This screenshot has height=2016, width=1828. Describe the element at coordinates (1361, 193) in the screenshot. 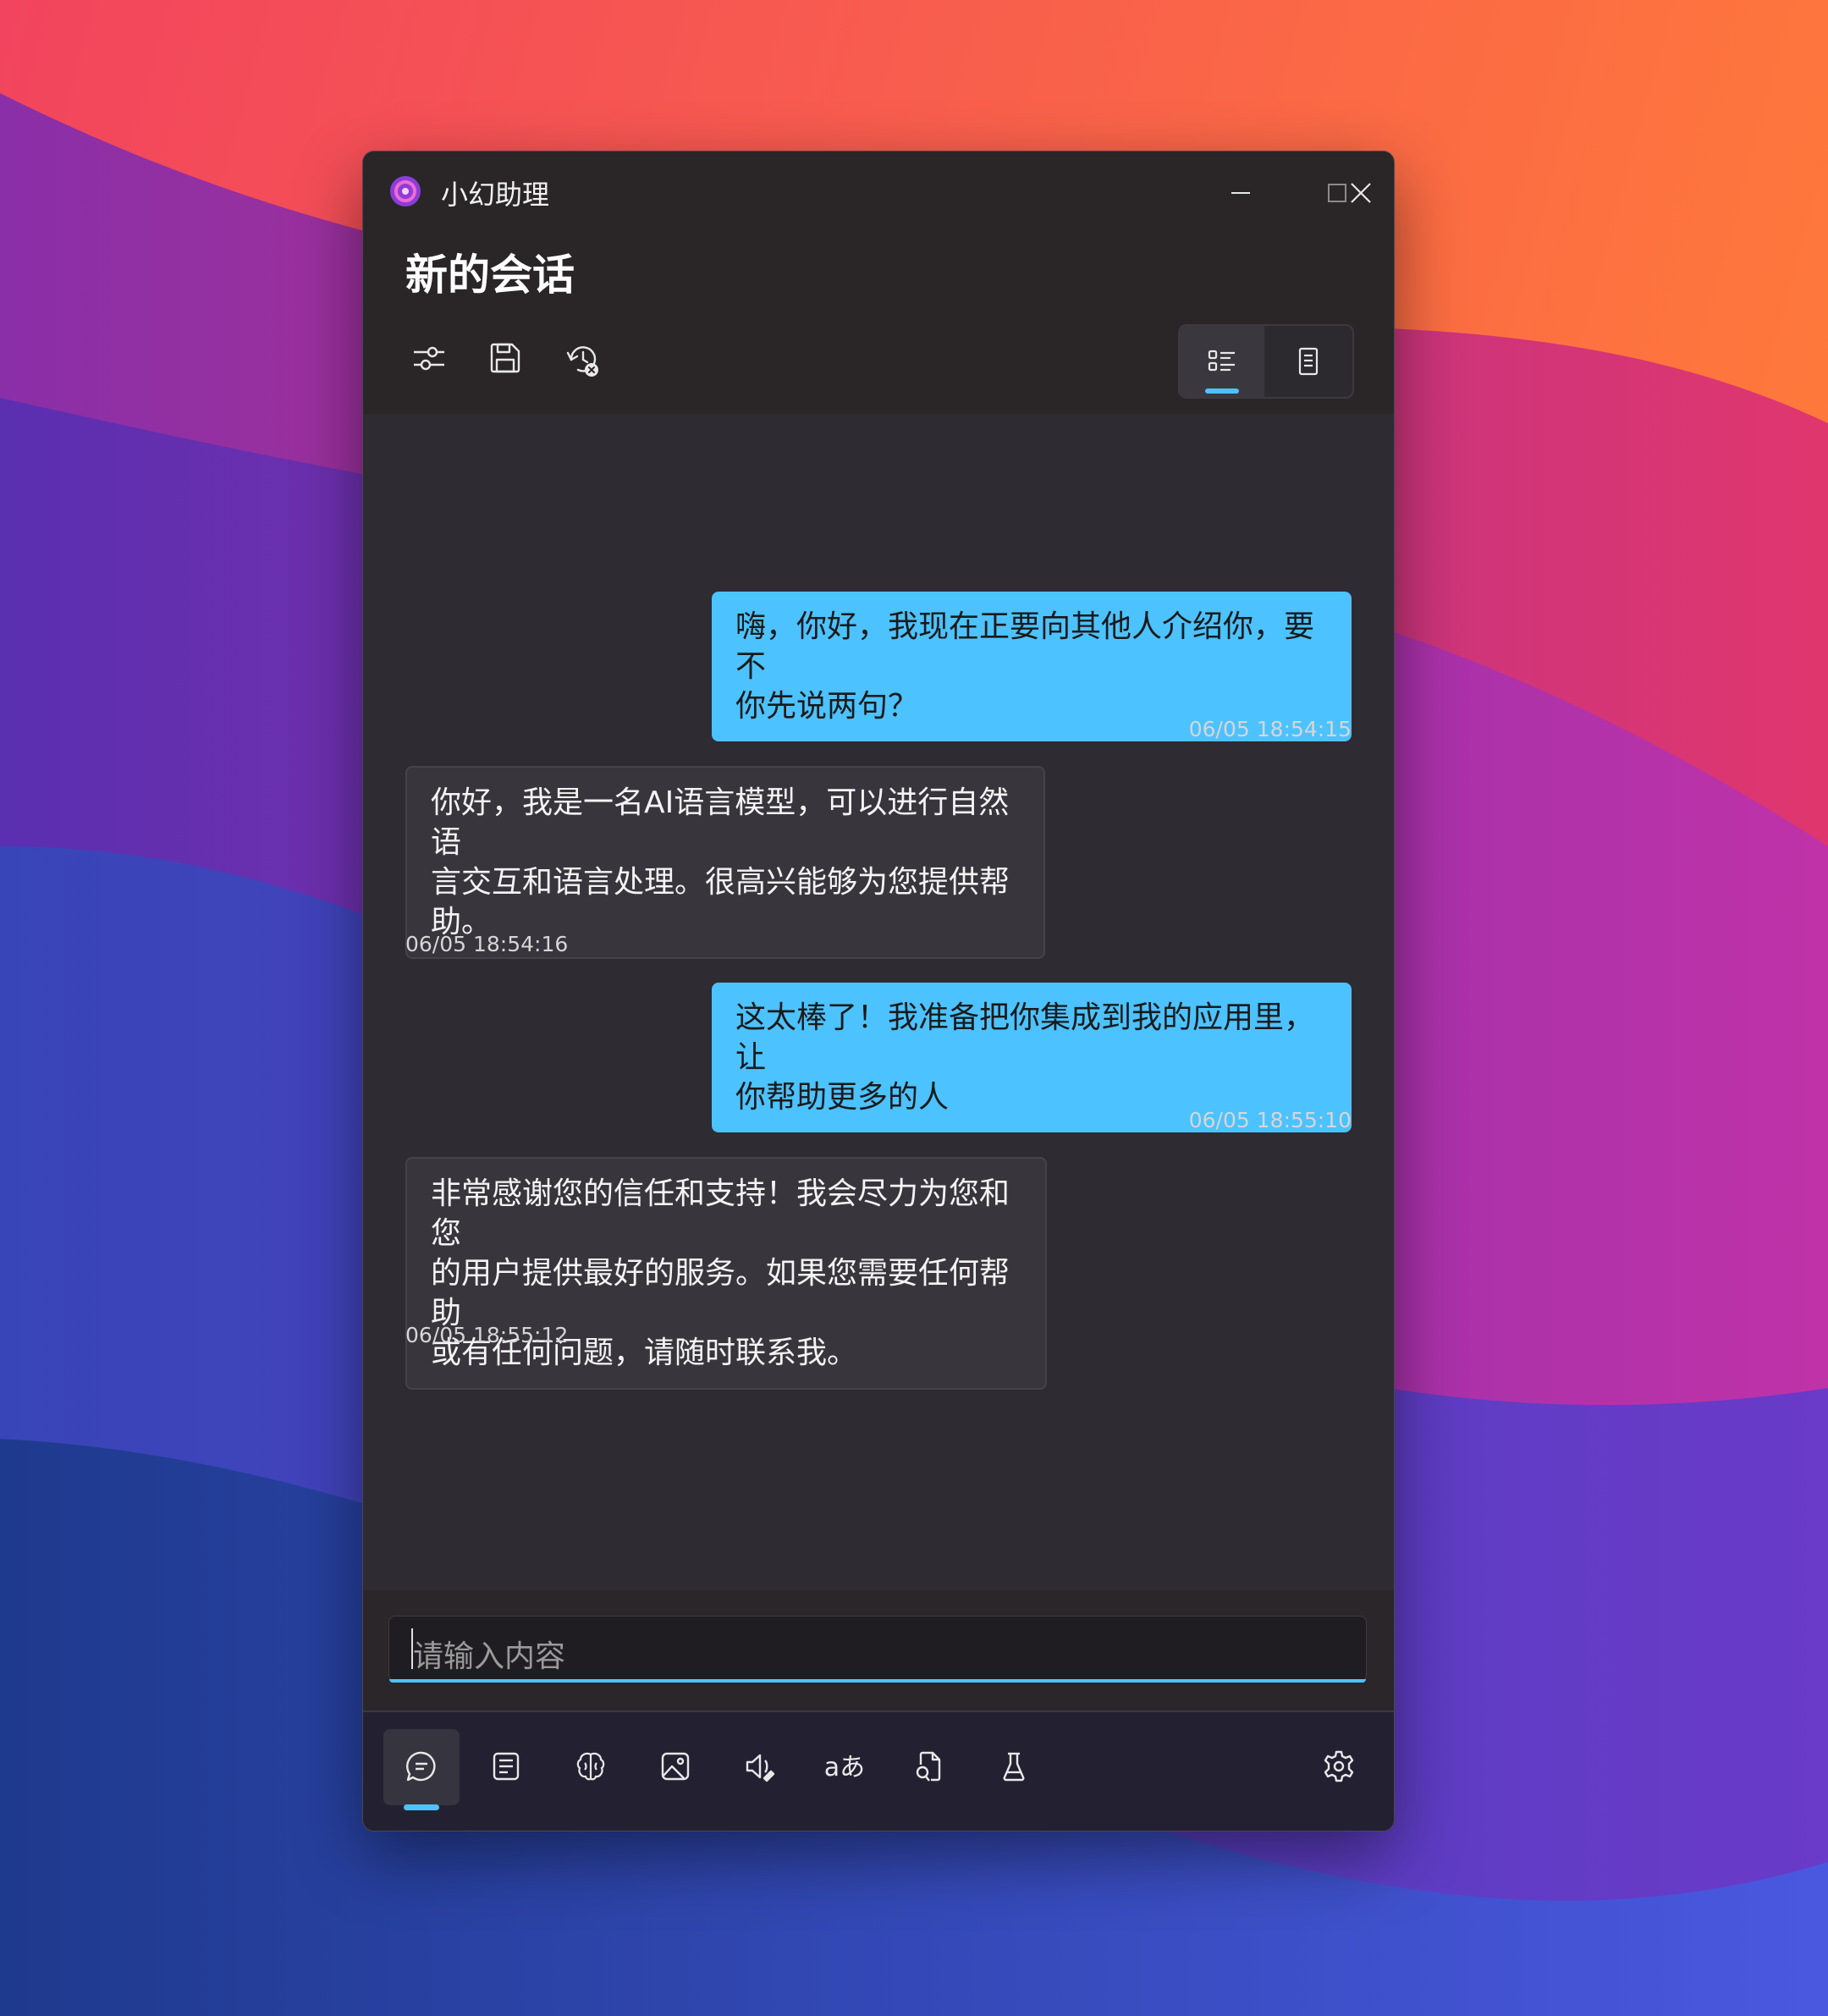

I see `close-icon` at that location.